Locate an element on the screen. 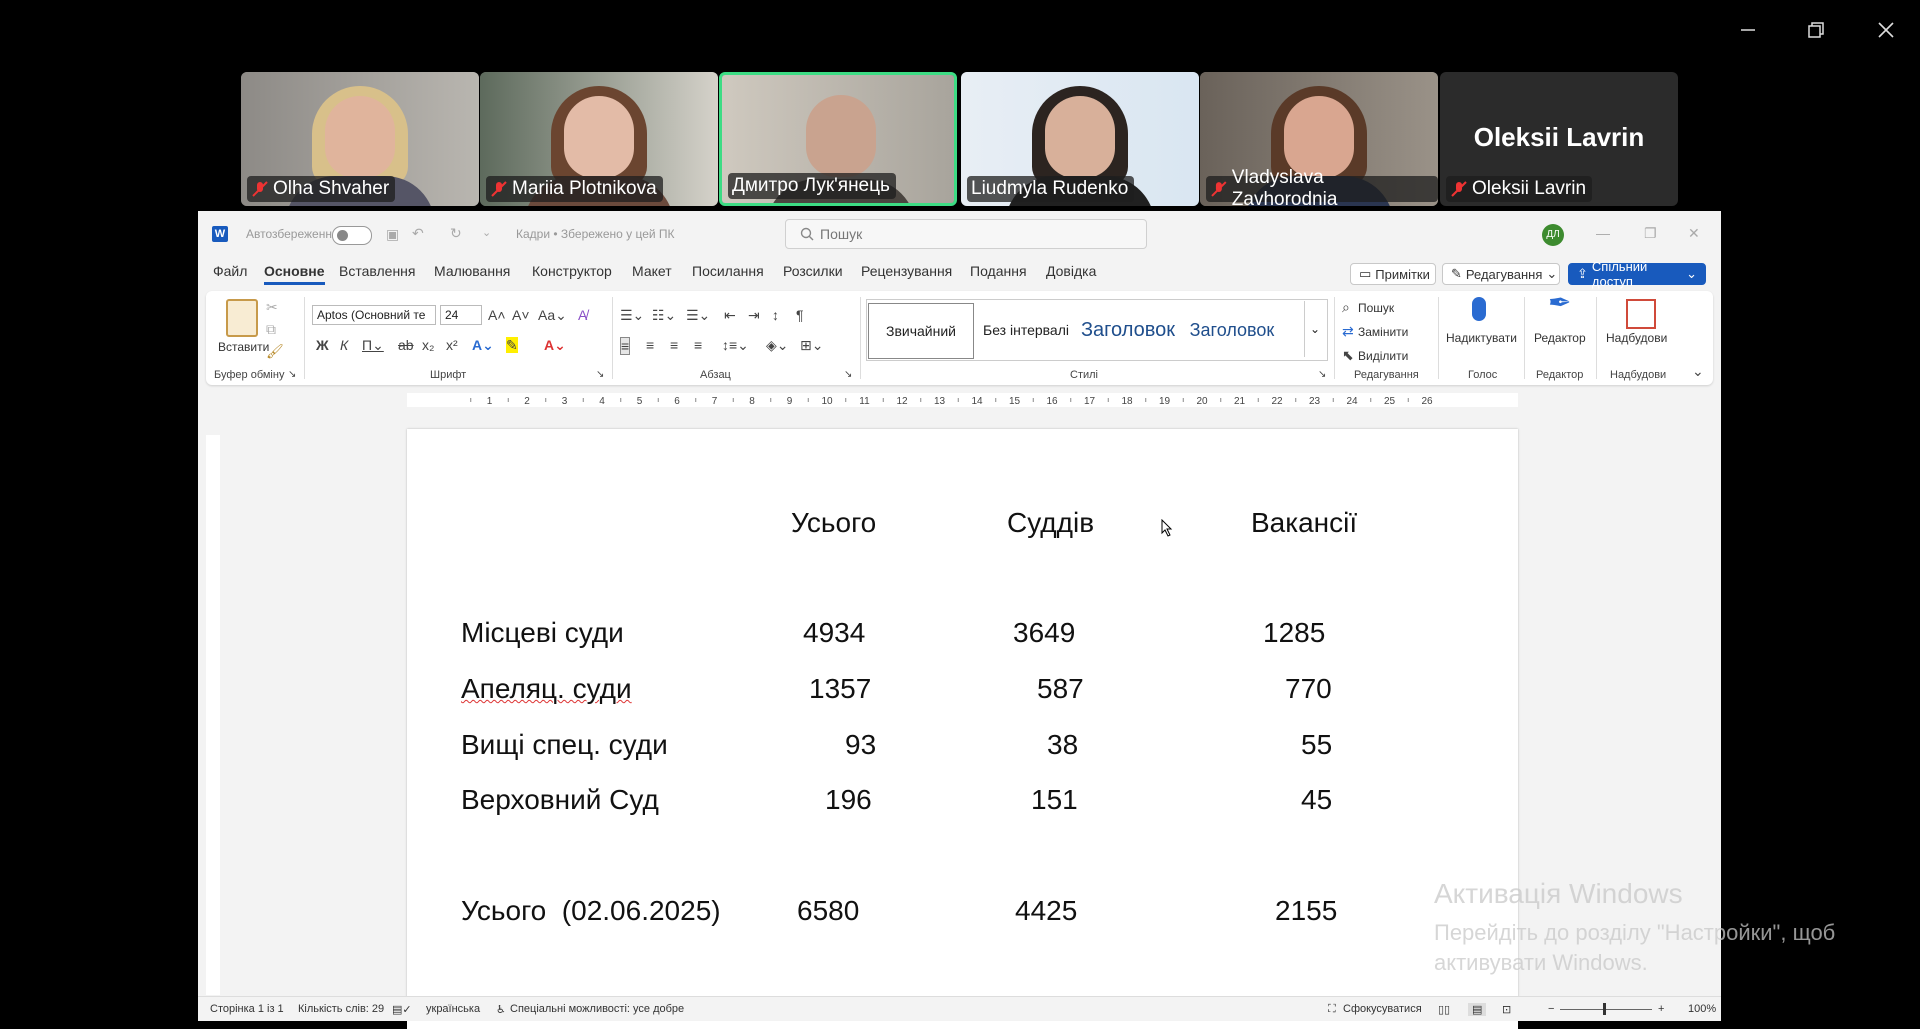 The image size is (1920, 1029). shading-icon: ◈⌄ is located at coordinates (777, 345).